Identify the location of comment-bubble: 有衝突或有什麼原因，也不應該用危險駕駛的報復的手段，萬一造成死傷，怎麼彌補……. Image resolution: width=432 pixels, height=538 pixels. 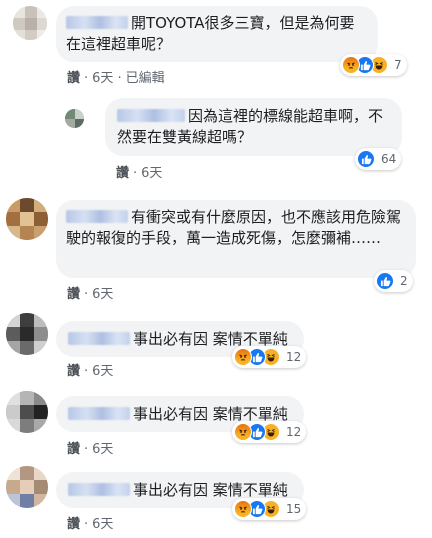
(236, 239).